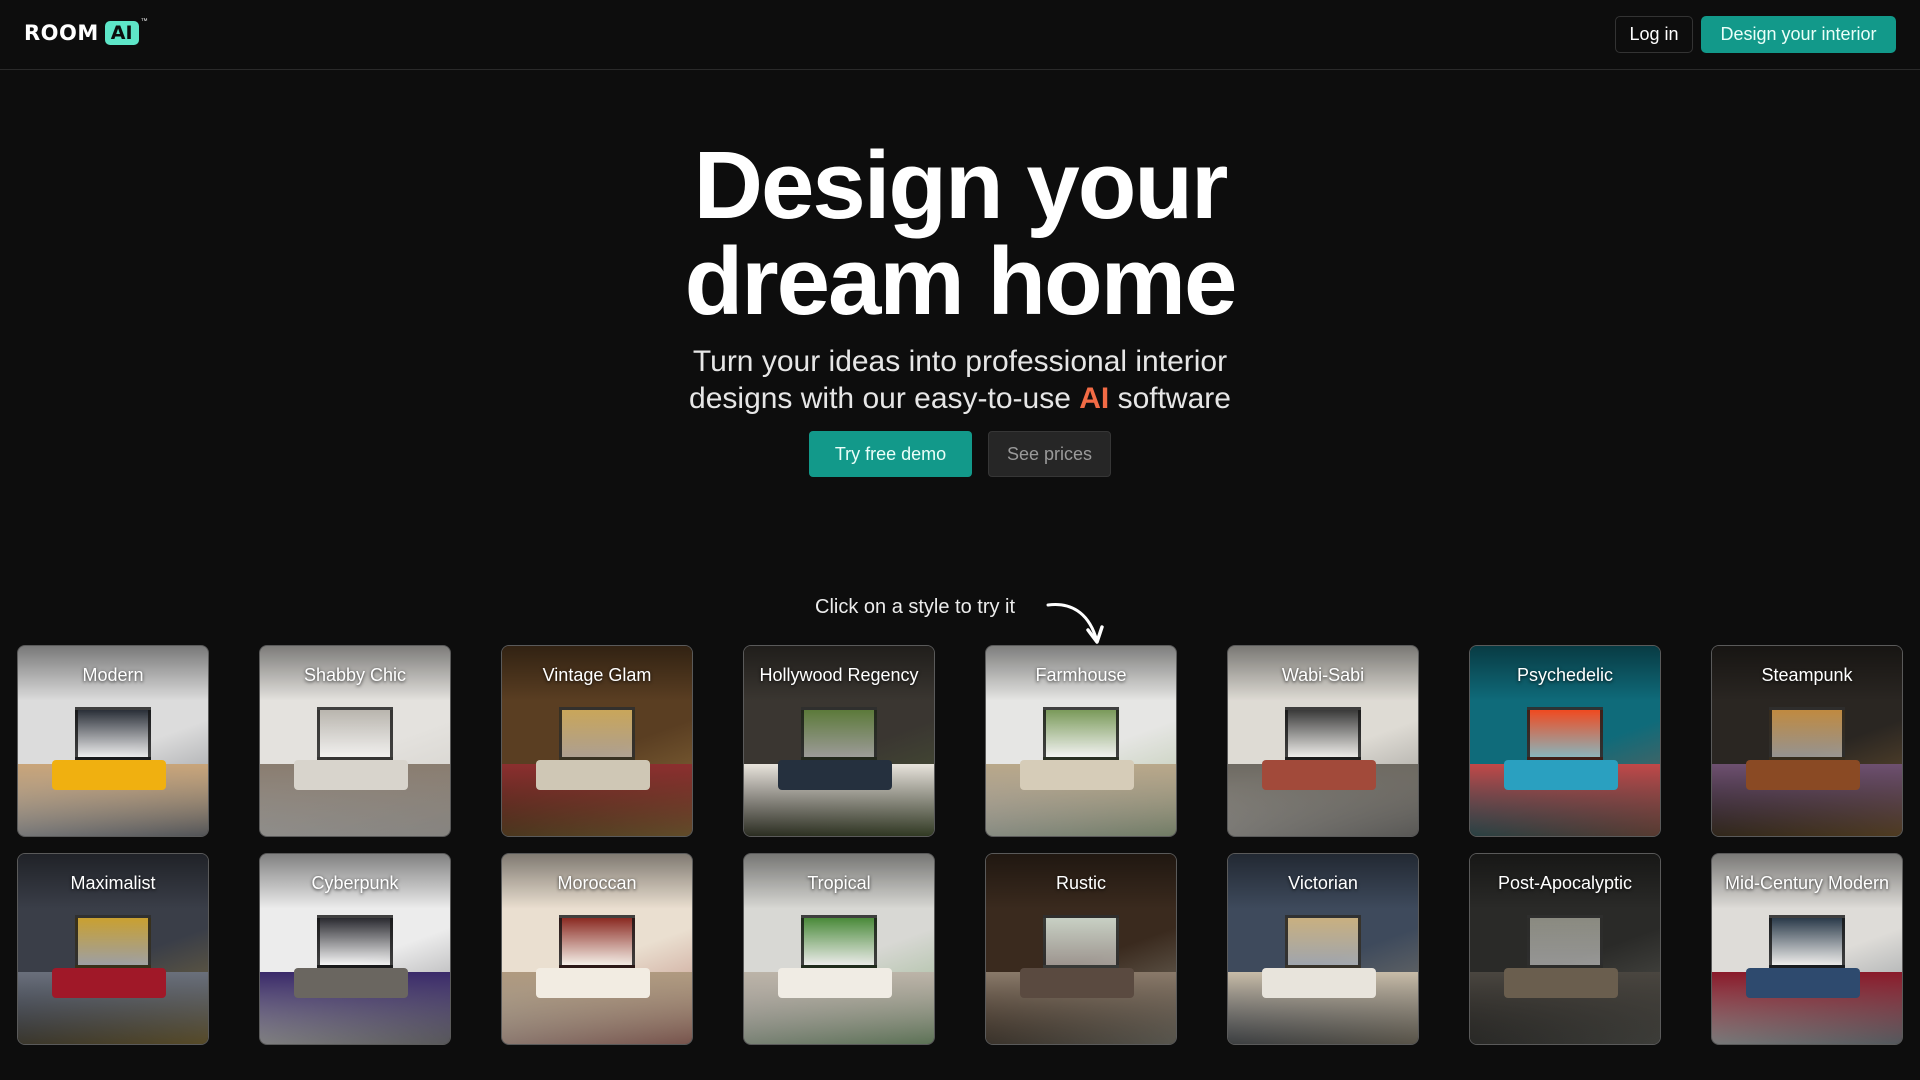  I want to click on style-card-label: Tropical, so click(839, 883).